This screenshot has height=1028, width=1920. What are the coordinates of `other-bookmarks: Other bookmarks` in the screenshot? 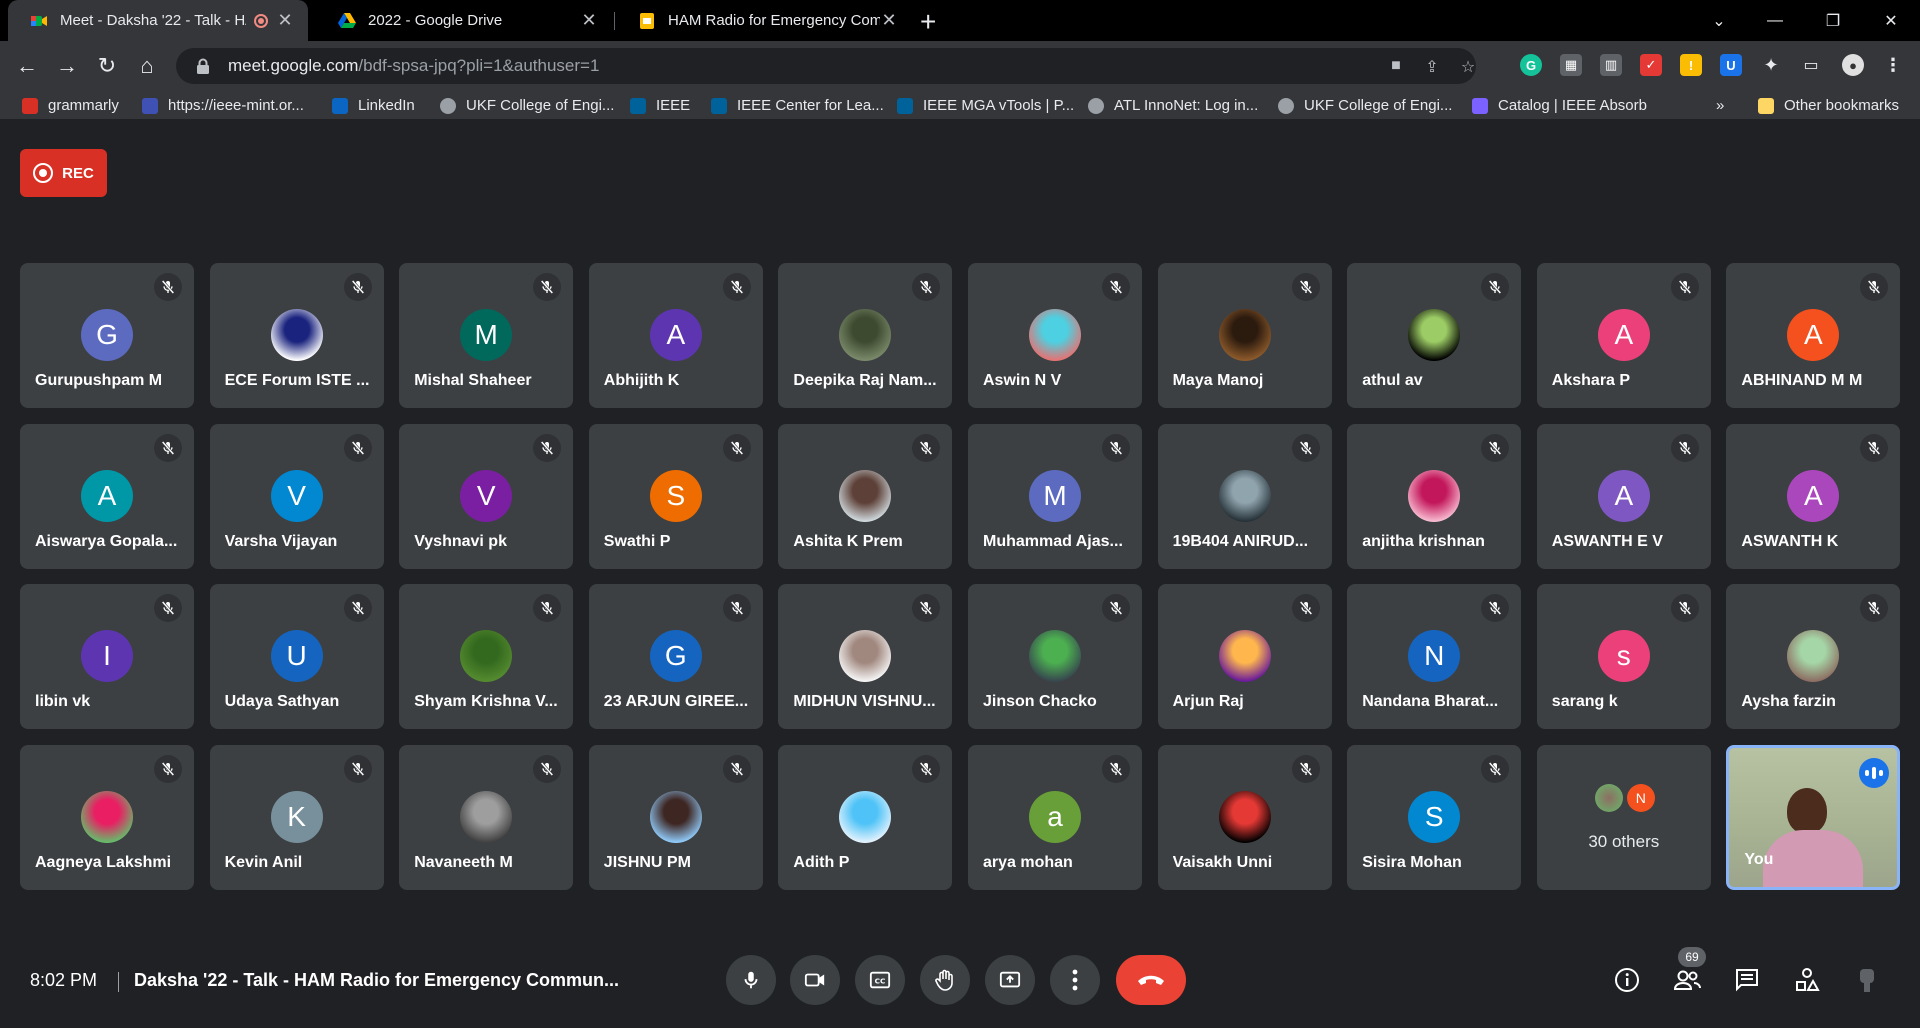 It's located at (1828, 105).